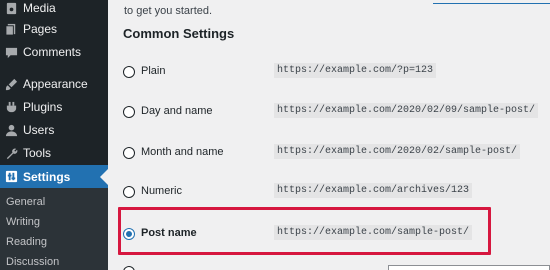 The image size is (550, 270). Describe the element at coordinates (37, 153) in the screenshot. I see `sidebar-item-label: Tools` at that location.